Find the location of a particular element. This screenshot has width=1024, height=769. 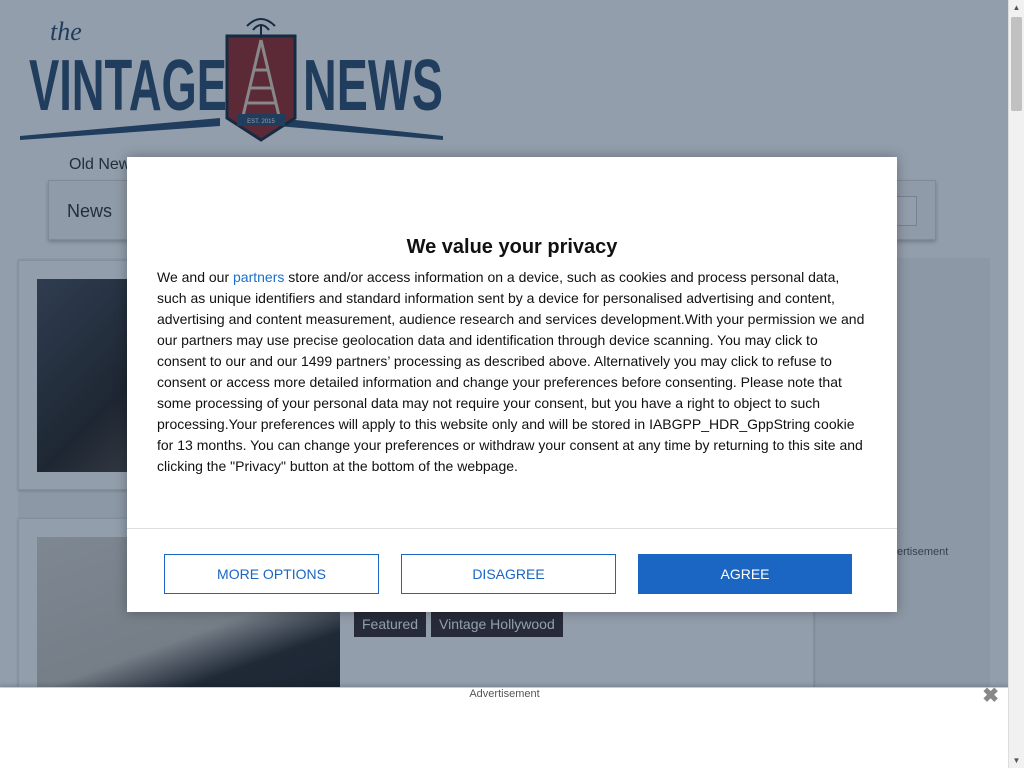

page-scrollbar: ▲ ▼ is located at coordinates (1016, 384).